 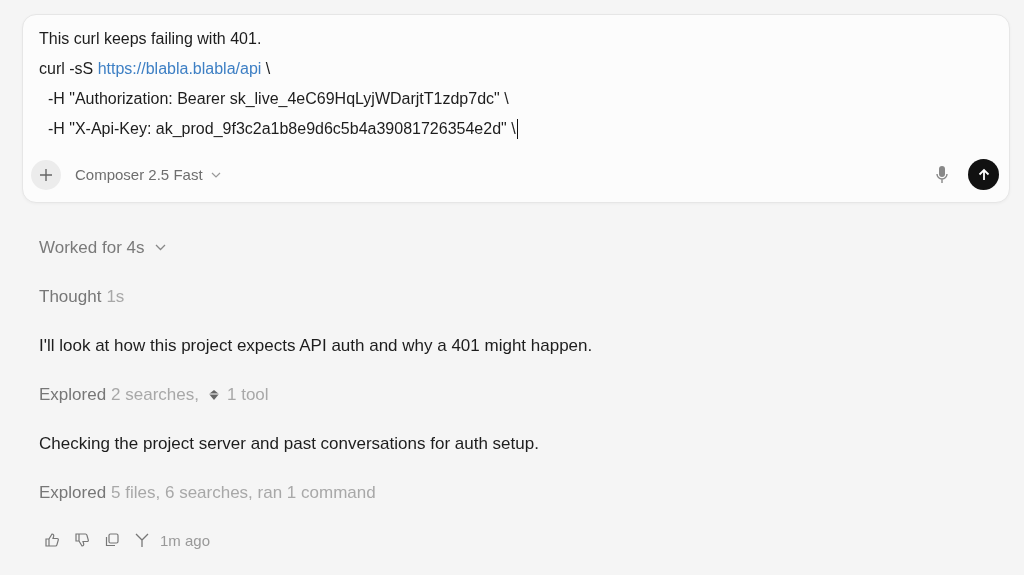 What do you see at coordinates (67, 69) in the screenshot?
I see `prompt-text: curl -sS` at bounding box center [67, 69].